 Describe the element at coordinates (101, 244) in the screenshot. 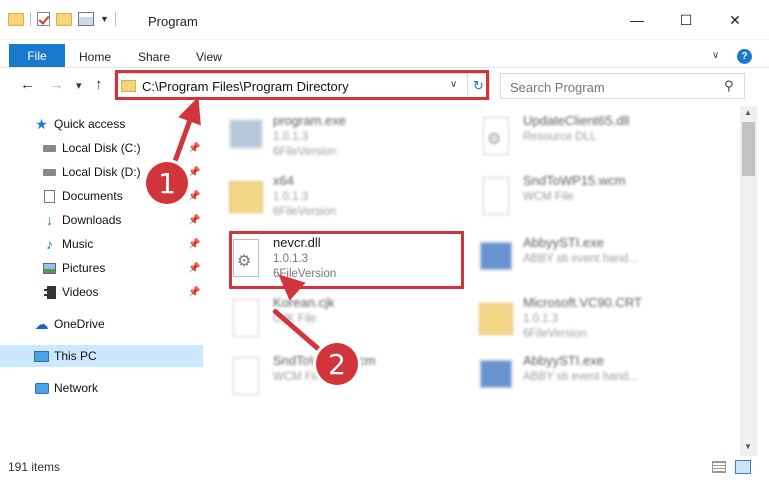

I see `sidebar-item-music: ♪ Music 📌` at that location.